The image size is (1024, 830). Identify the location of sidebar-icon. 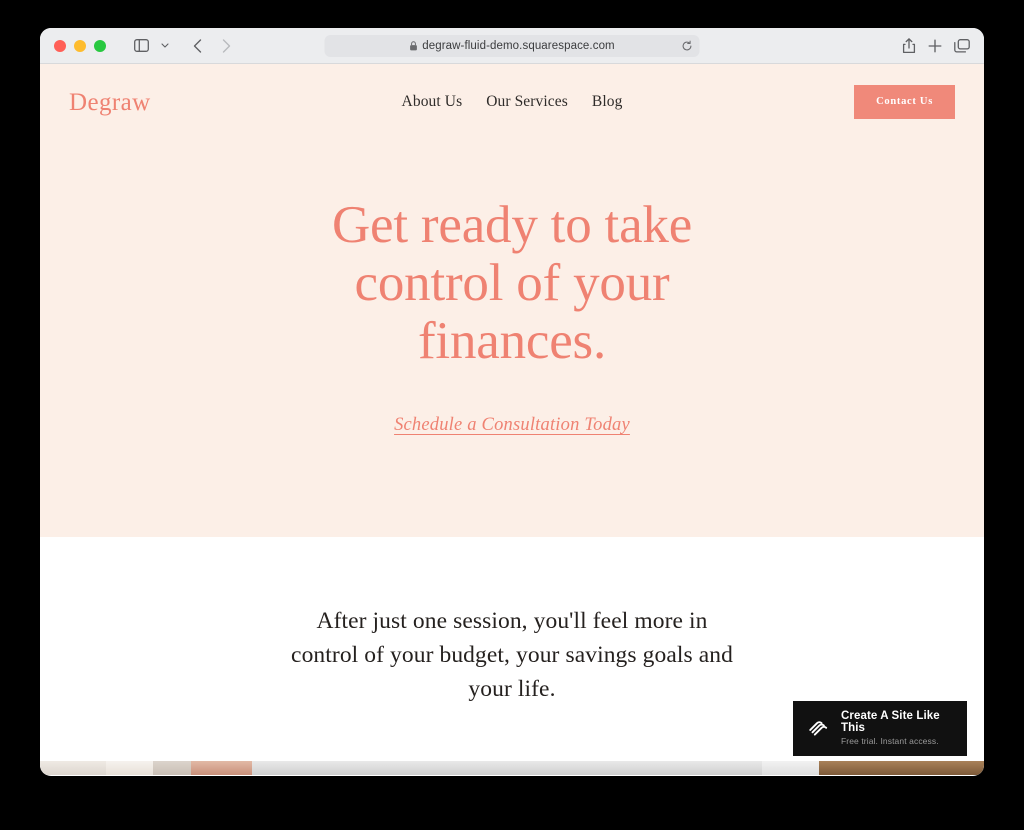
(141, 46).